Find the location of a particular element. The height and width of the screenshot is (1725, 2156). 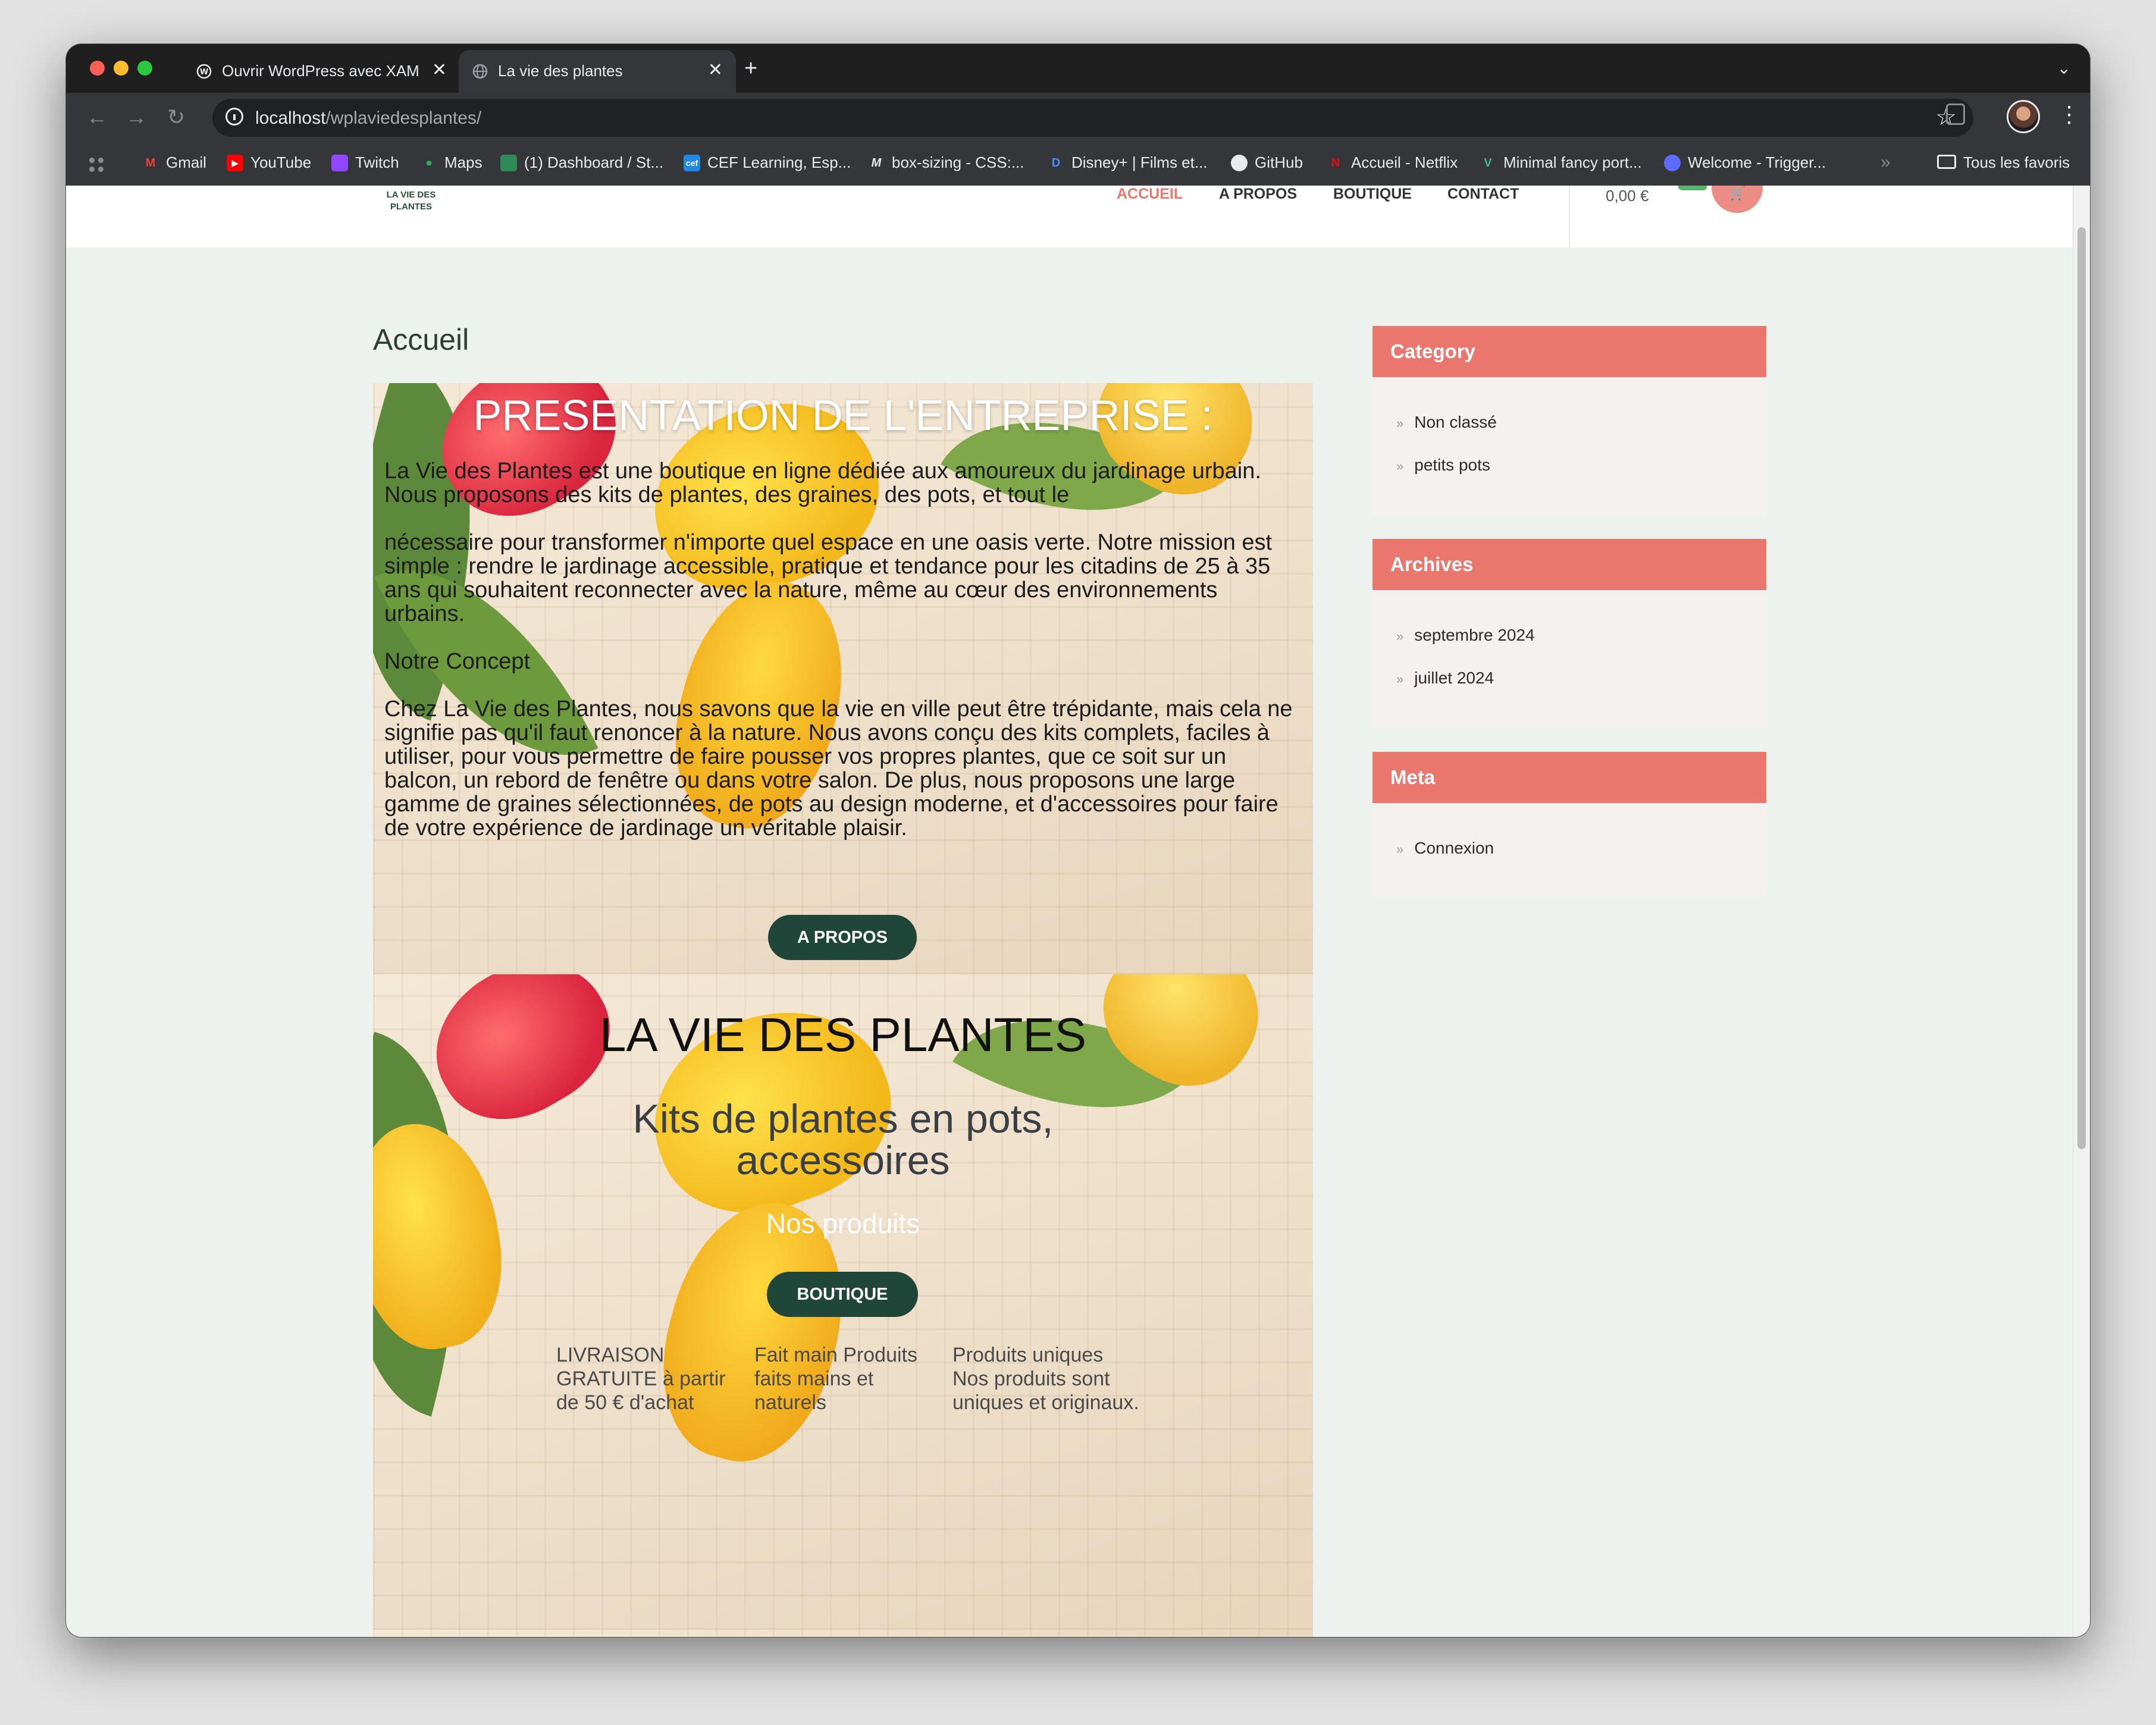

section-heading: PRESENTATION DE L'ENTREPRISE : is located at coordinates (843, 416).